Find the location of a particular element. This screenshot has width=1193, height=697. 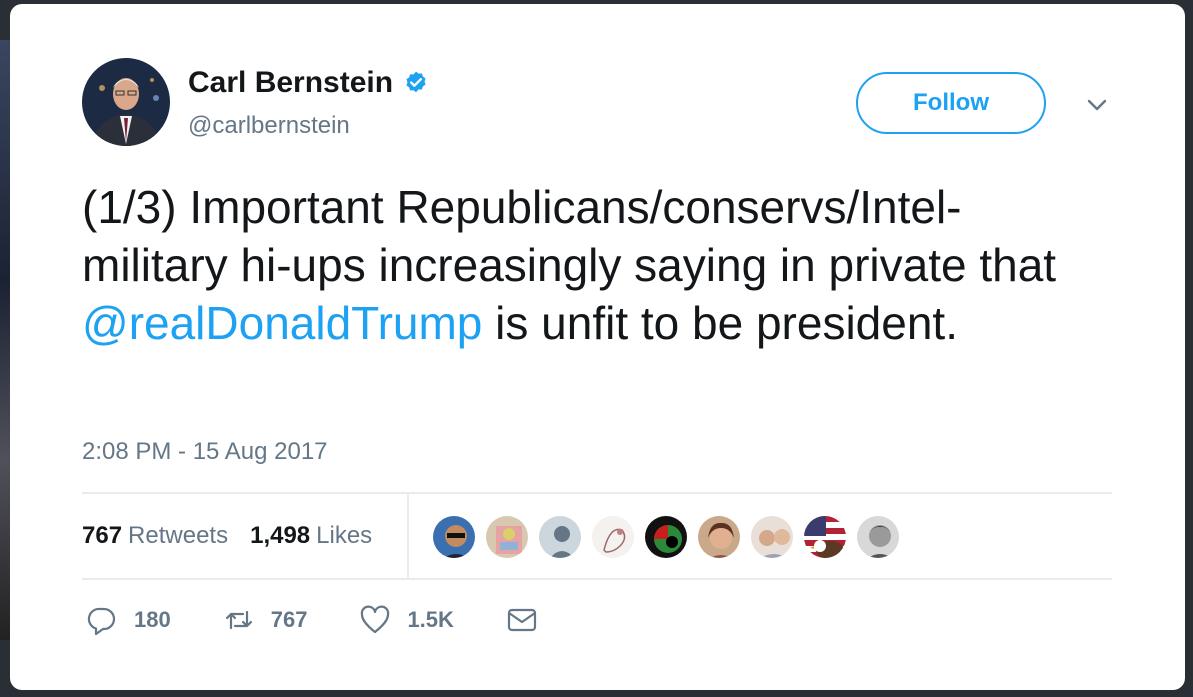

reply-count: 180 is located at coordinates (152, 619).